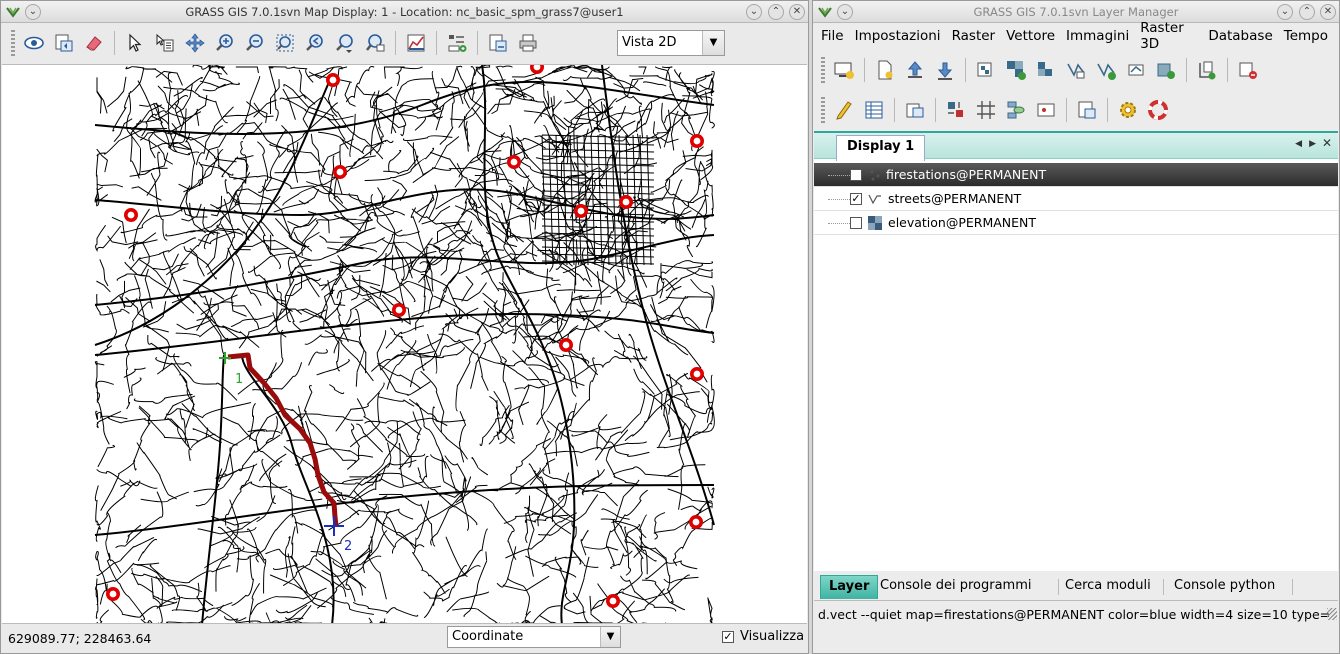 This screenshot has height=654, width=1340. I want to click on add-overlay-layer-button, so click(1207, 70).